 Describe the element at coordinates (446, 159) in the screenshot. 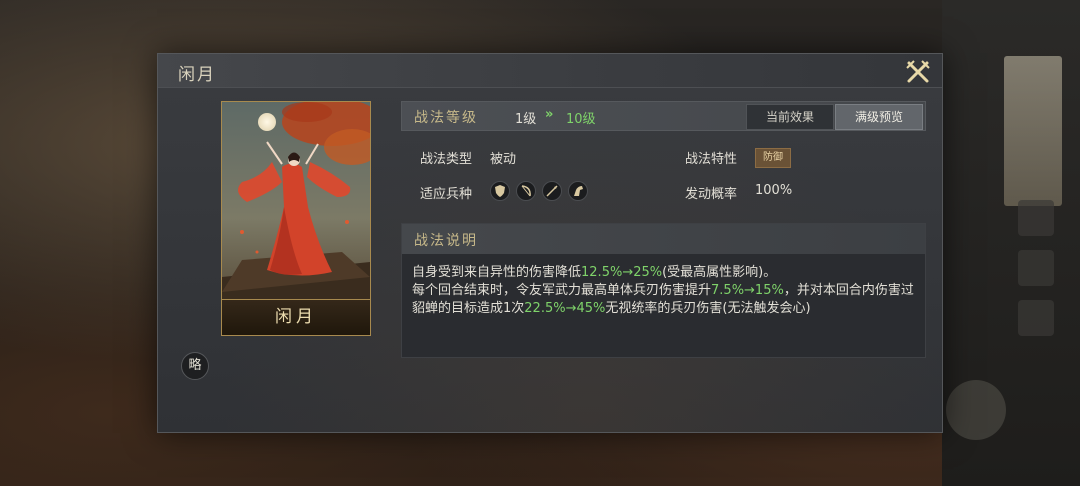

I see `skill-type-label: 战法类型` at that location.